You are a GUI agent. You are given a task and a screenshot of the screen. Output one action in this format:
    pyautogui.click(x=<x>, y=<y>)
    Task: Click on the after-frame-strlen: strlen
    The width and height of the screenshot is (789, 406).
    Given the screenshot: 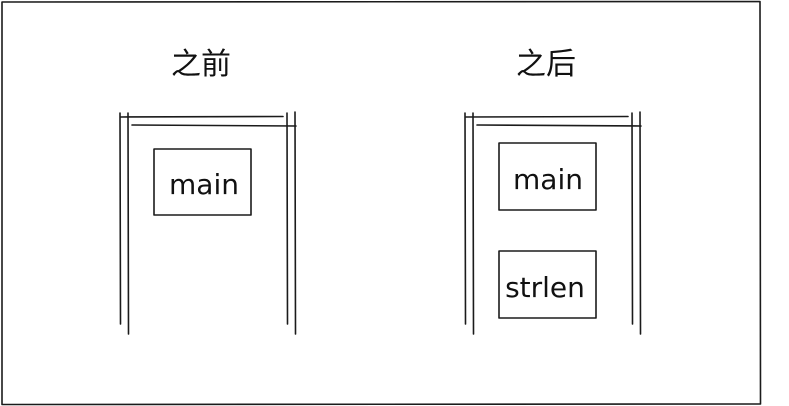 What is the action you would take?
    pyautogui.click(x=547, y=284)
    